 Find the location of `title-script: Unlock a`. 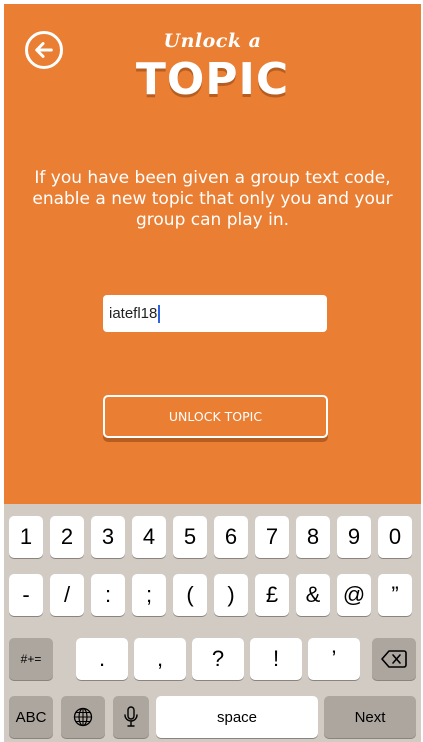

title-script: Unlock a is located at coordinates (212, 41).